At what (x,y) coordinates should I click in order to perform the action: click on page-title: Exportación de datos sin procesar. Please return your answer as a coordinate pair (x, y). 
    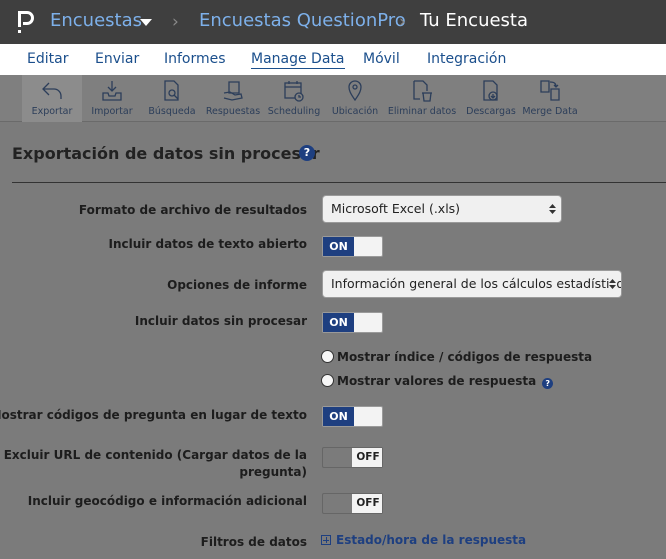
    Looking at the image, I should click on (166, 153).